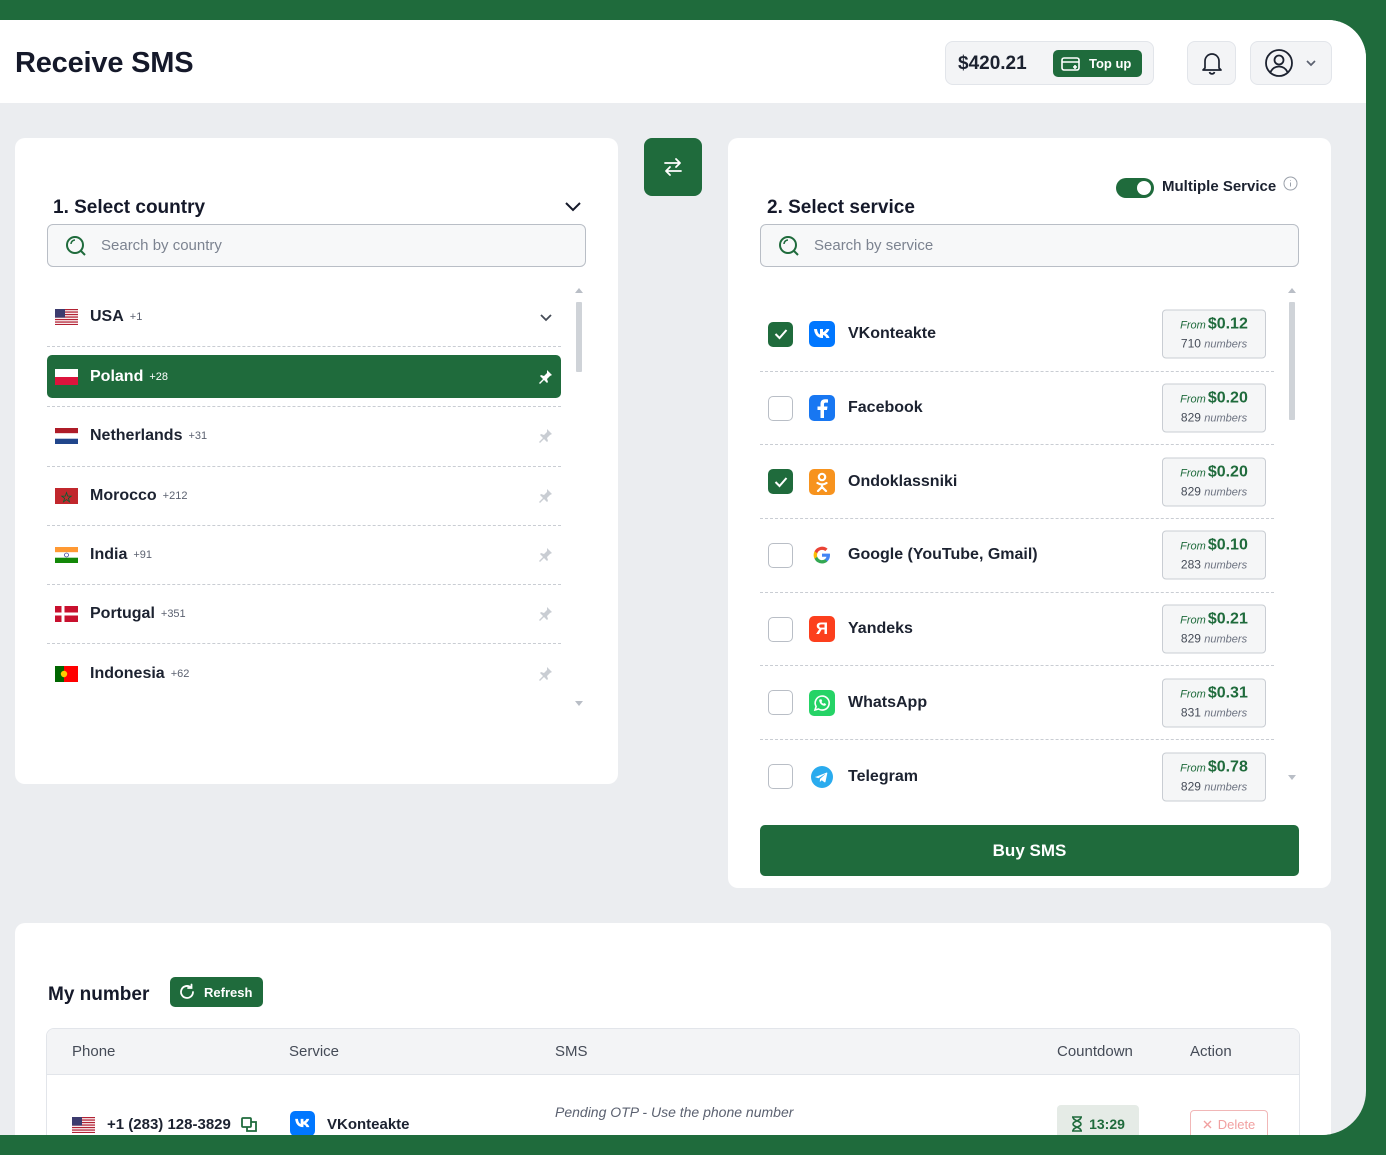 The height and width of the screenshot is (1155, 1386). I want to click on chevron-down-icon, so click(1311, 63).